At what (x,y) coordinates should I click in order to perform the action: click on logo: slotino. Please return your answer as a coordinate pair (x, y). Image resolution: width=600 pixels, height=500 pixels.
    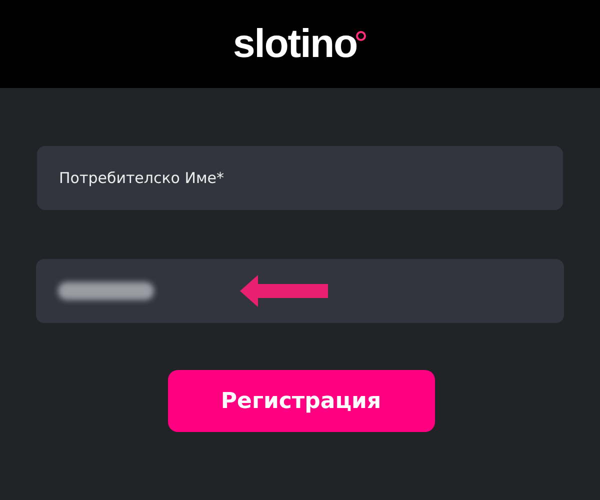
    Looking at the image, I should click on (295, 44).